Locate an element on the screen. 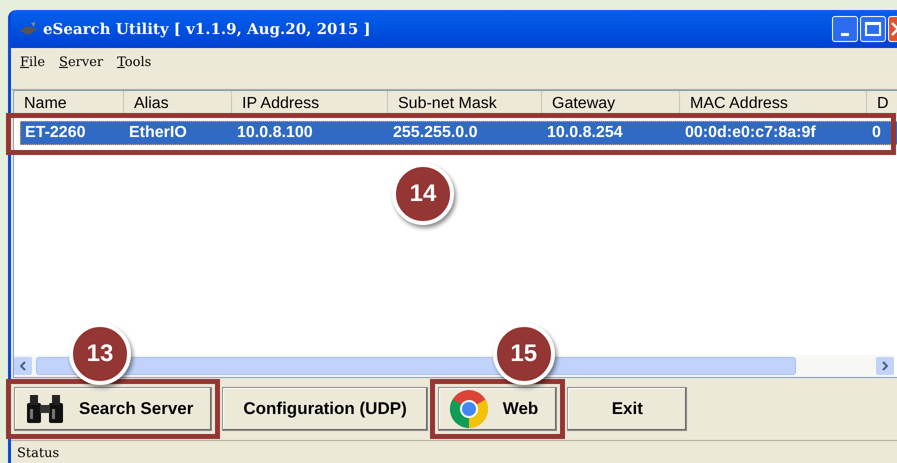 The height and width of the screenshot is (463, 897). maximize-icon is located at coordinates (873, 29).